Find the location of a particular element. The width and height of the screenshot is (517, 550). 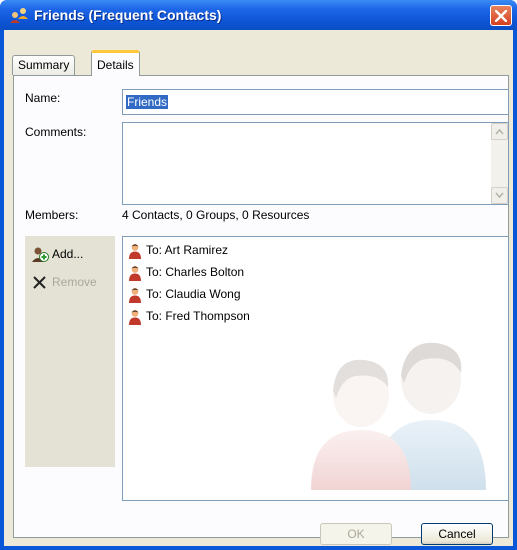

window-title: Friends (Frequent Contacts) is located at coordinates (128, 15).